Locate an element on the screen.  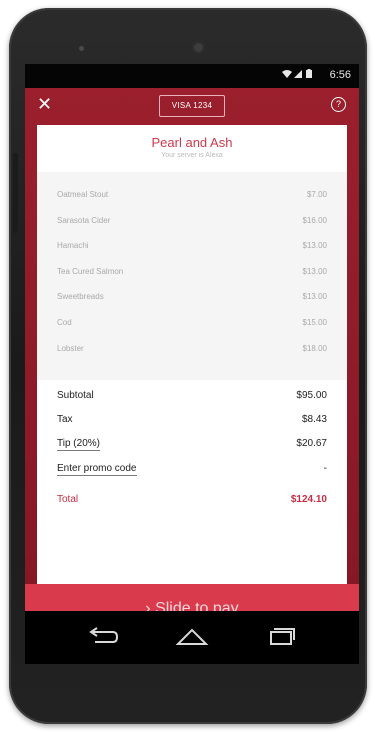
promo-code-link: Enter promo code is located at coordinates (97, 469).